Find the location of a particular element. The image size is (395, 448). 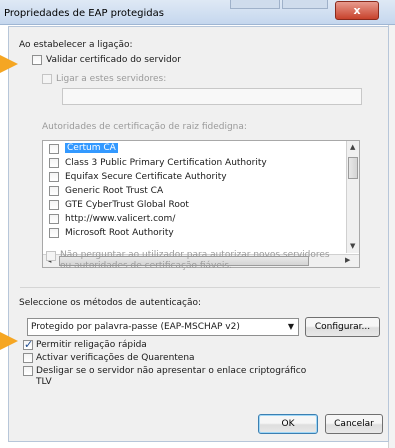

list-item: Certum CA is located at coordinates (192, 149).